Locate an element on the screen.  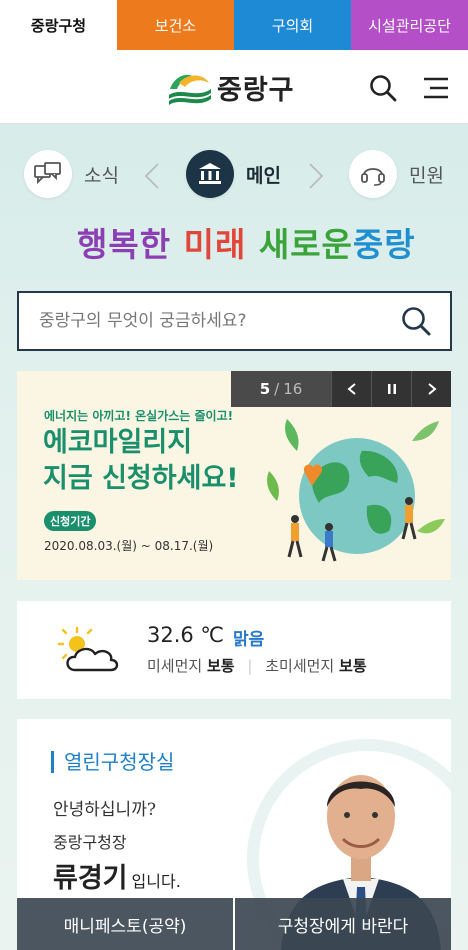
header: 중랑구 is located at coordinates (234, 87).